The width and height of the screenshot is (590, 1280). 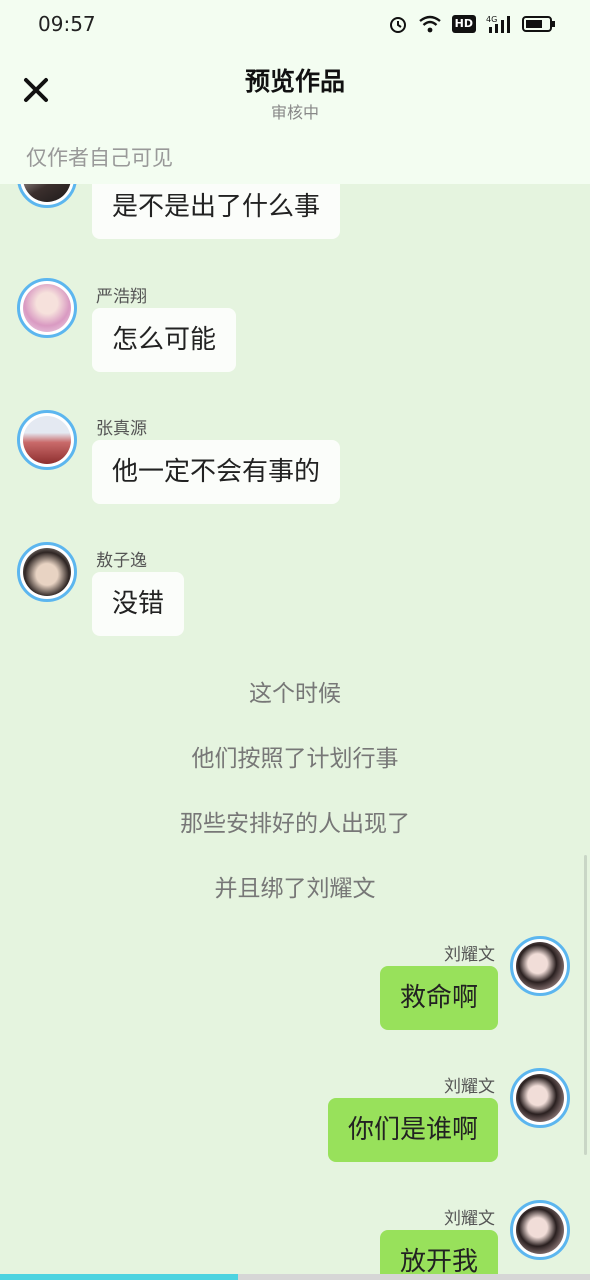 I want to click on status-bar: 09:57 HD 4G, so click(x=295, y=26).